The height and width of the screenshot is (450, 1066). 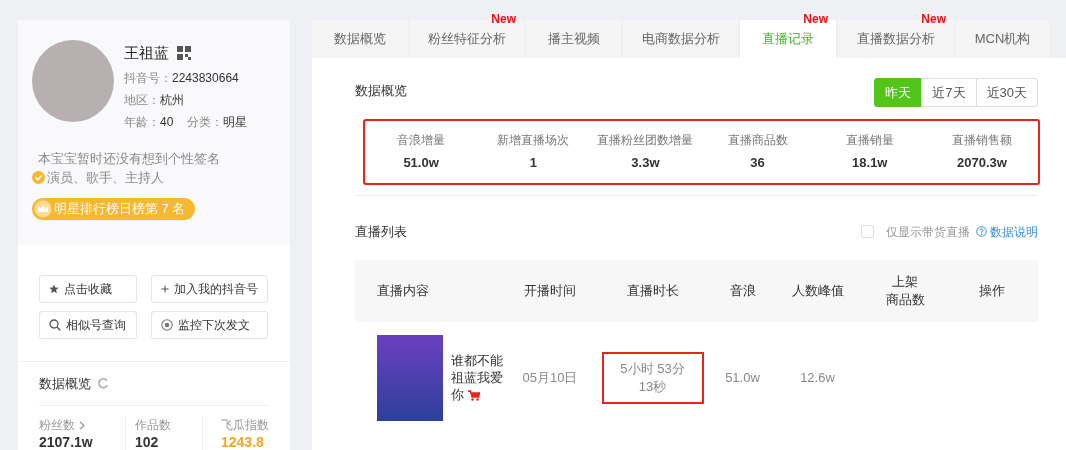 I want to click on action-button: 相似号查询, so click(x=88, y=324).